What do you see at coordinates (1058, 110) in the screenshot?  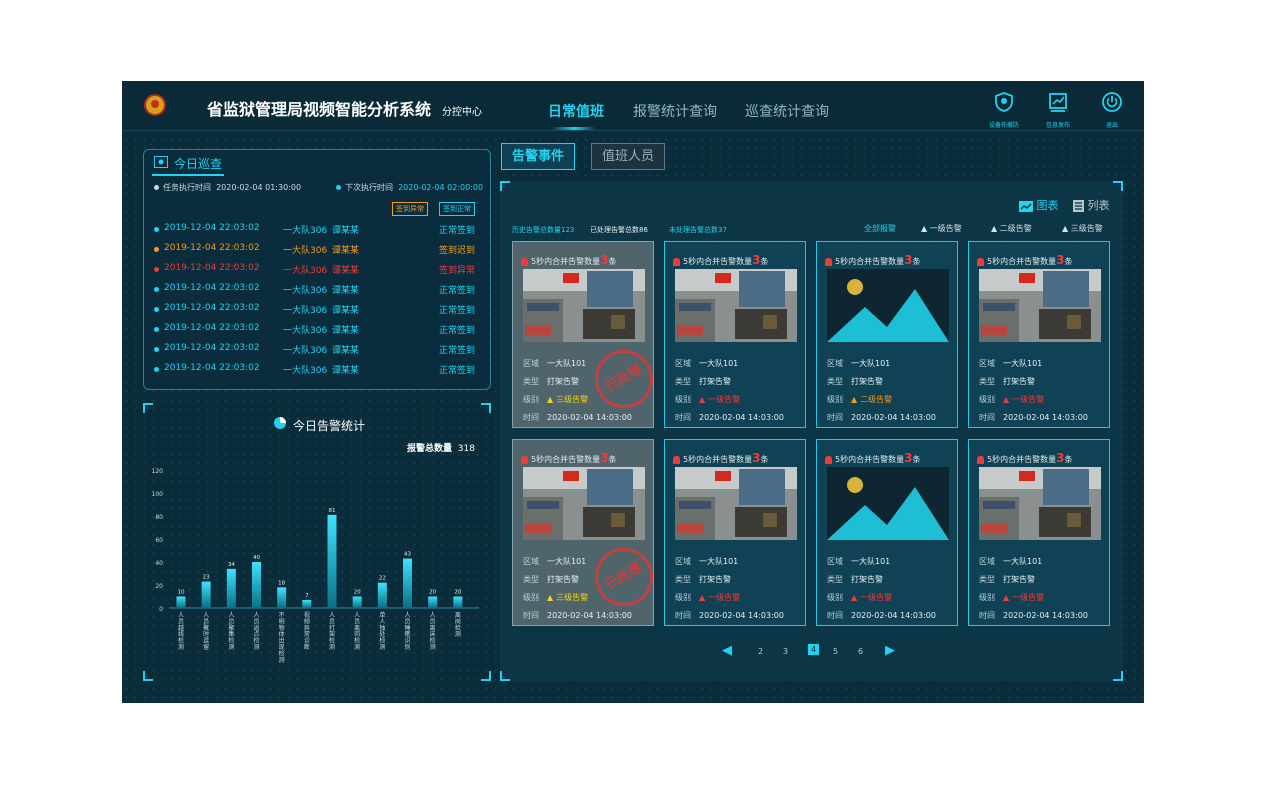 I see `info-publish-button: 信息发布` at bounding box center [1058, 110].